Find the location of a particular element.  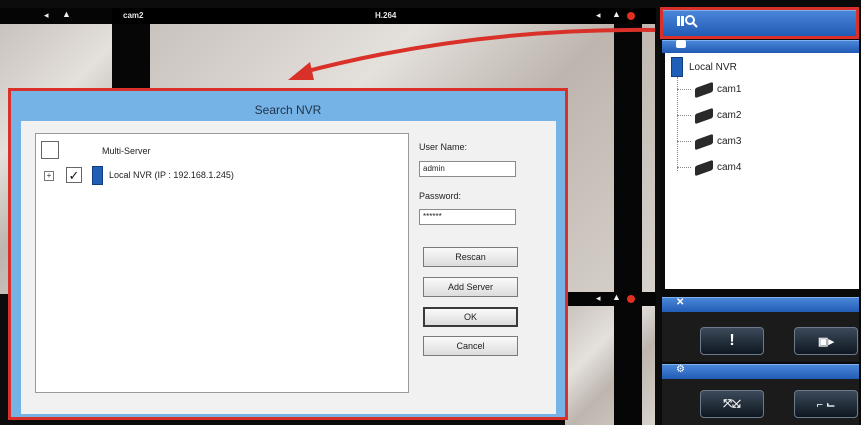

alarm-button: ! is located at coordinates (732, 341).